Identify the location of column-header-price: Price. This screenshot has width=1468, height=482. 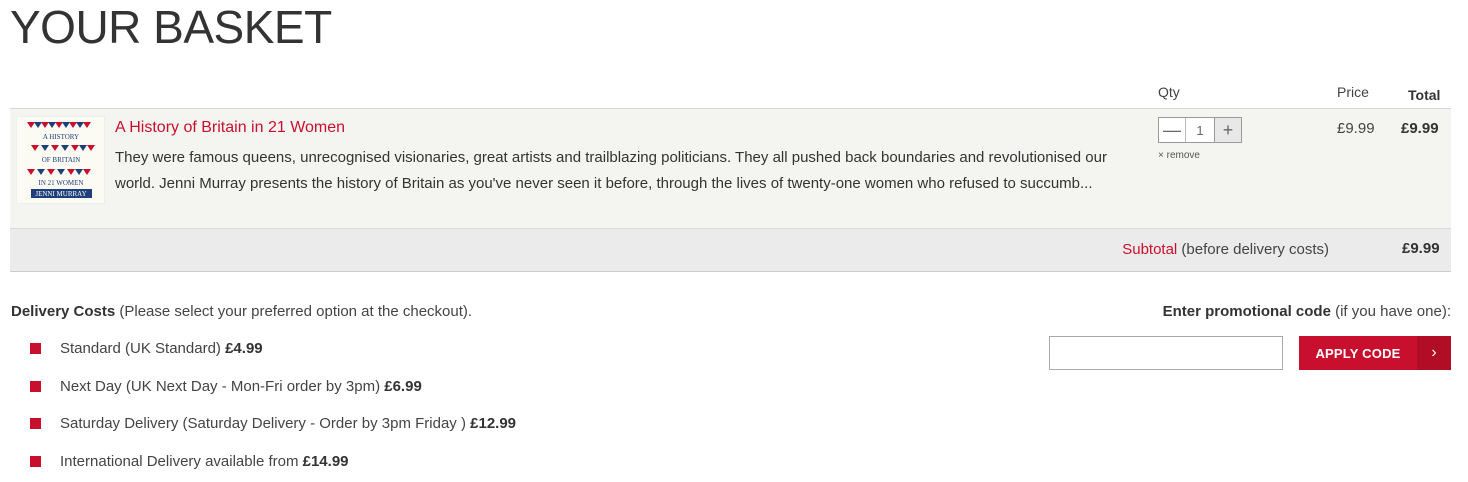
(1353, 92).